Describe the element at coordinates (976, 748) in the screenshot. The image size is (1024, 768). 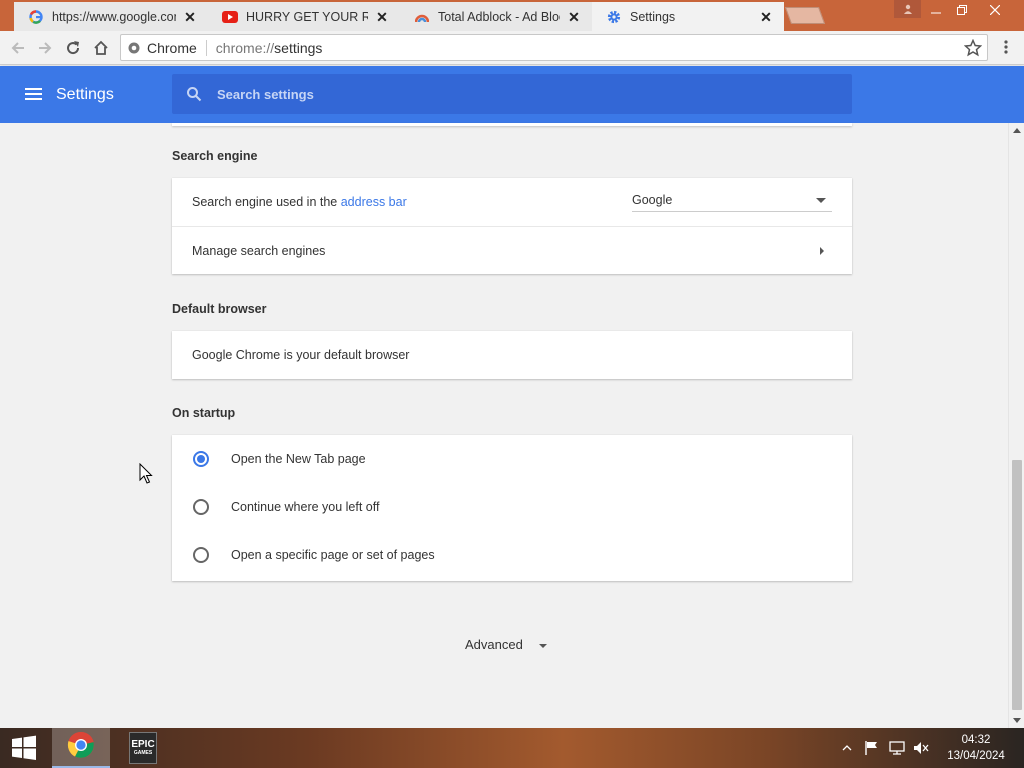
I see `system-clock: 04:32 13/04/2024` at that location.